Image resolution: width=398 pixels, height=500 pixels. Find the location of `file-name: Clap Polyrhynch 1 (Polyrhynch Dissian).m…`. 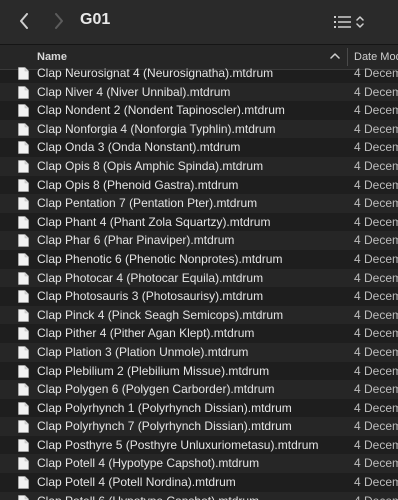

file-name: Clap Polyrhynch 1 (Polyrhynch Dissian).m… is located at coordinates (164, 407).